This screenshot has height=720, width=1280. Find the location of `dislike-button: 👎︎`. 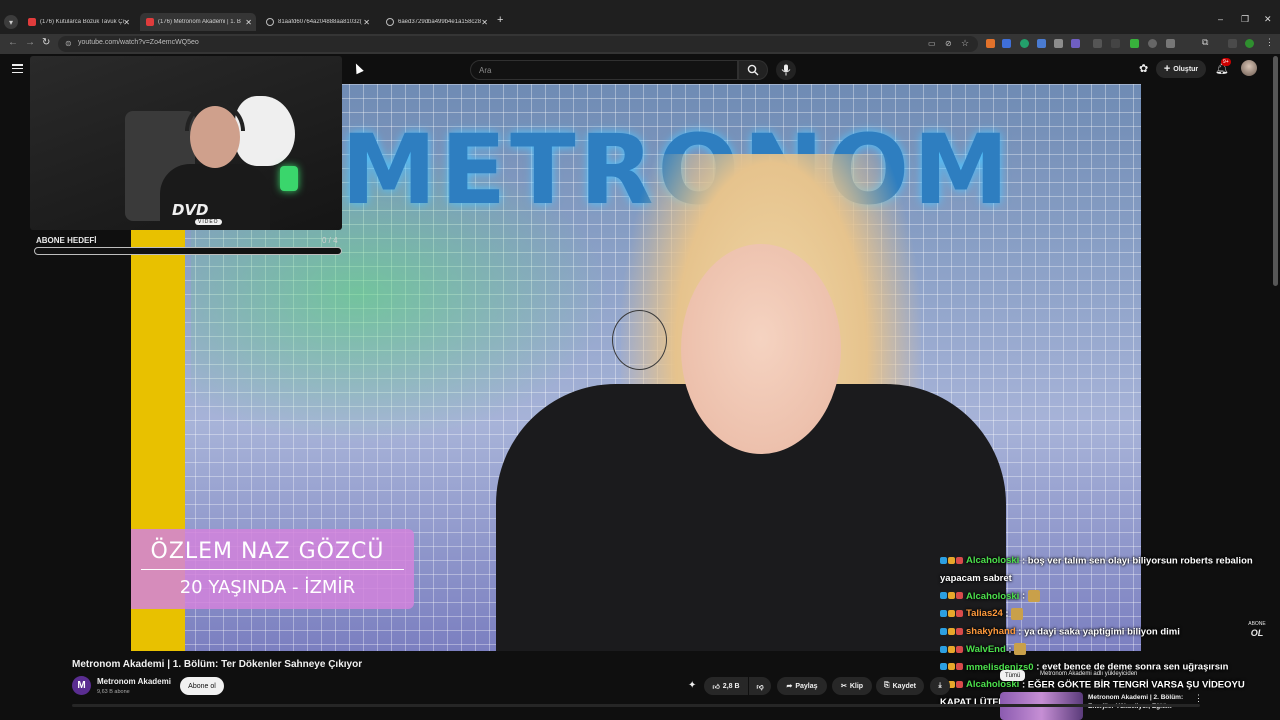

dislike-button: 👎︎ is located at coordinates (760, 686).